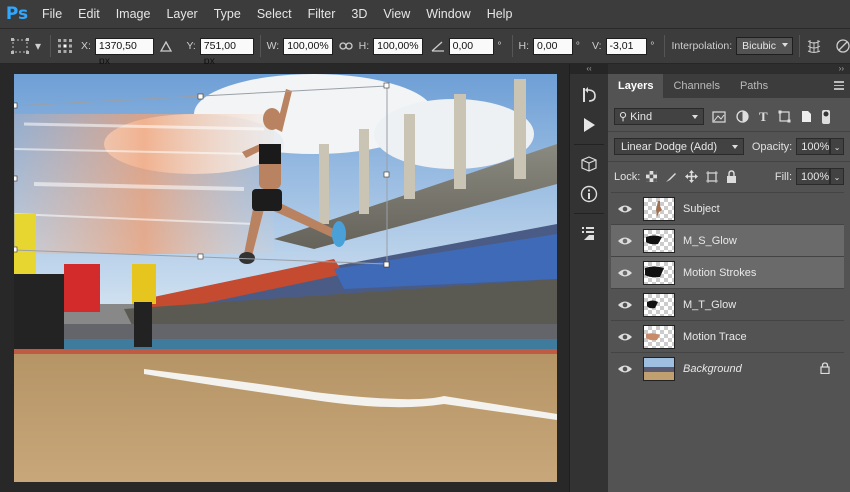  I want to click on lock-transparent-pixels-icon, so click(652, 176).